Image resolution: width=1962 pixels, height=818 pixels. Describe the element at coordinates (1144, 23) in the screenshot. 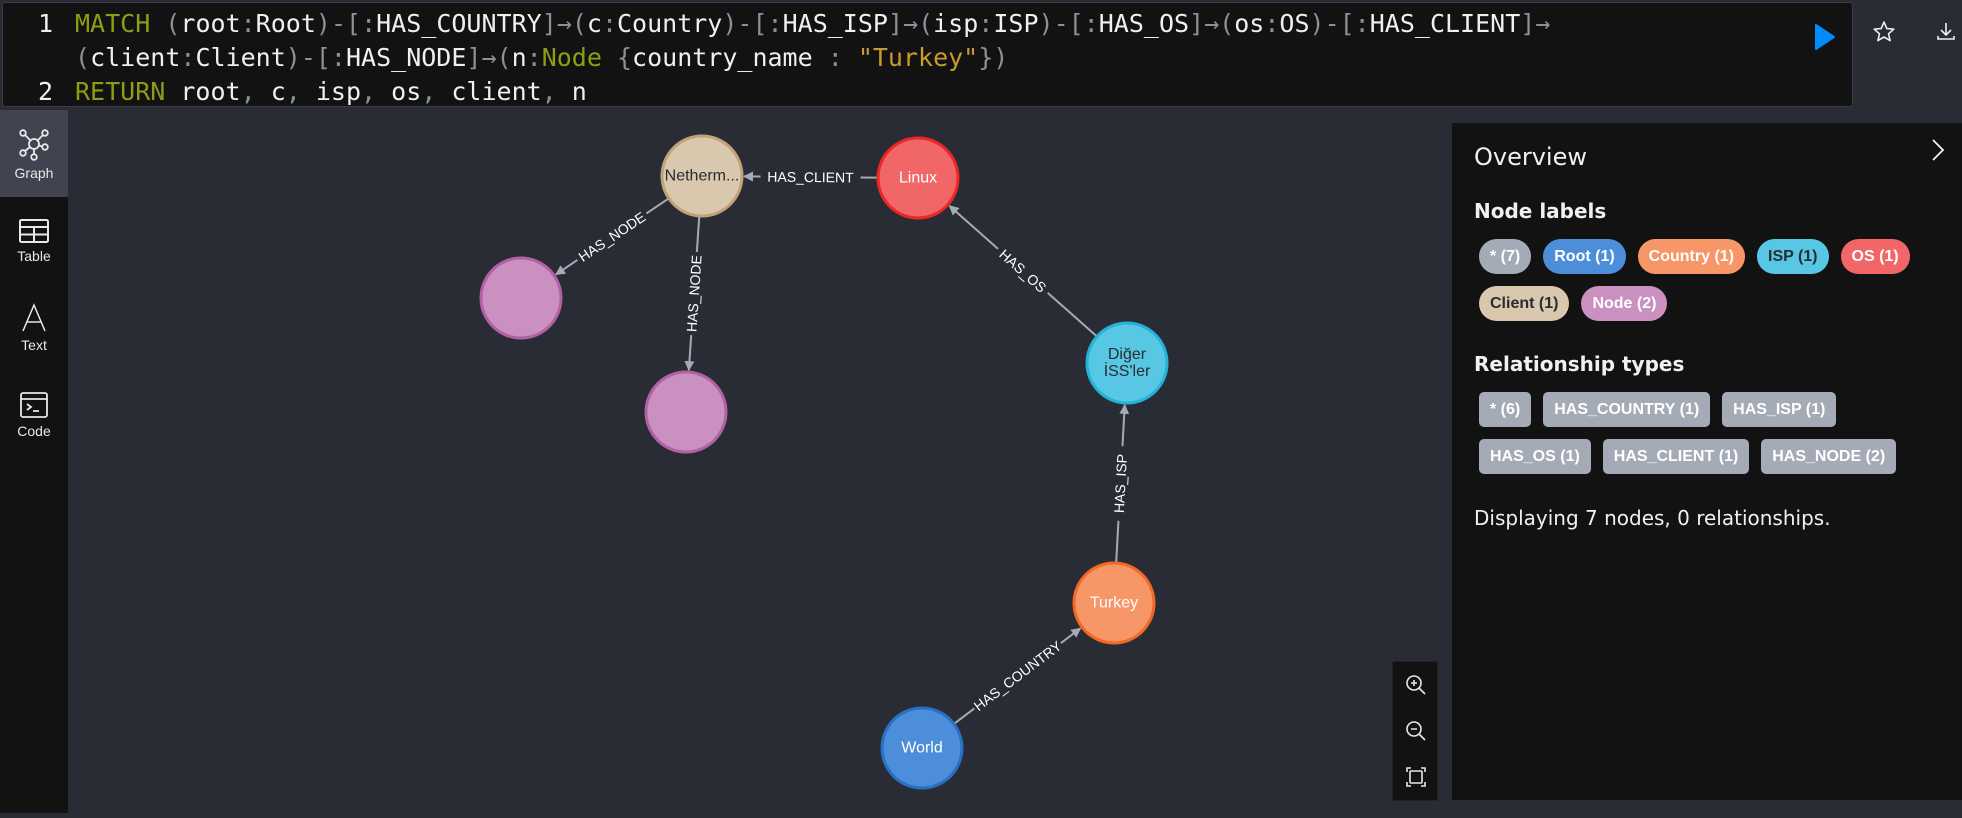

I see `query-token: HAS_OS` at that location.